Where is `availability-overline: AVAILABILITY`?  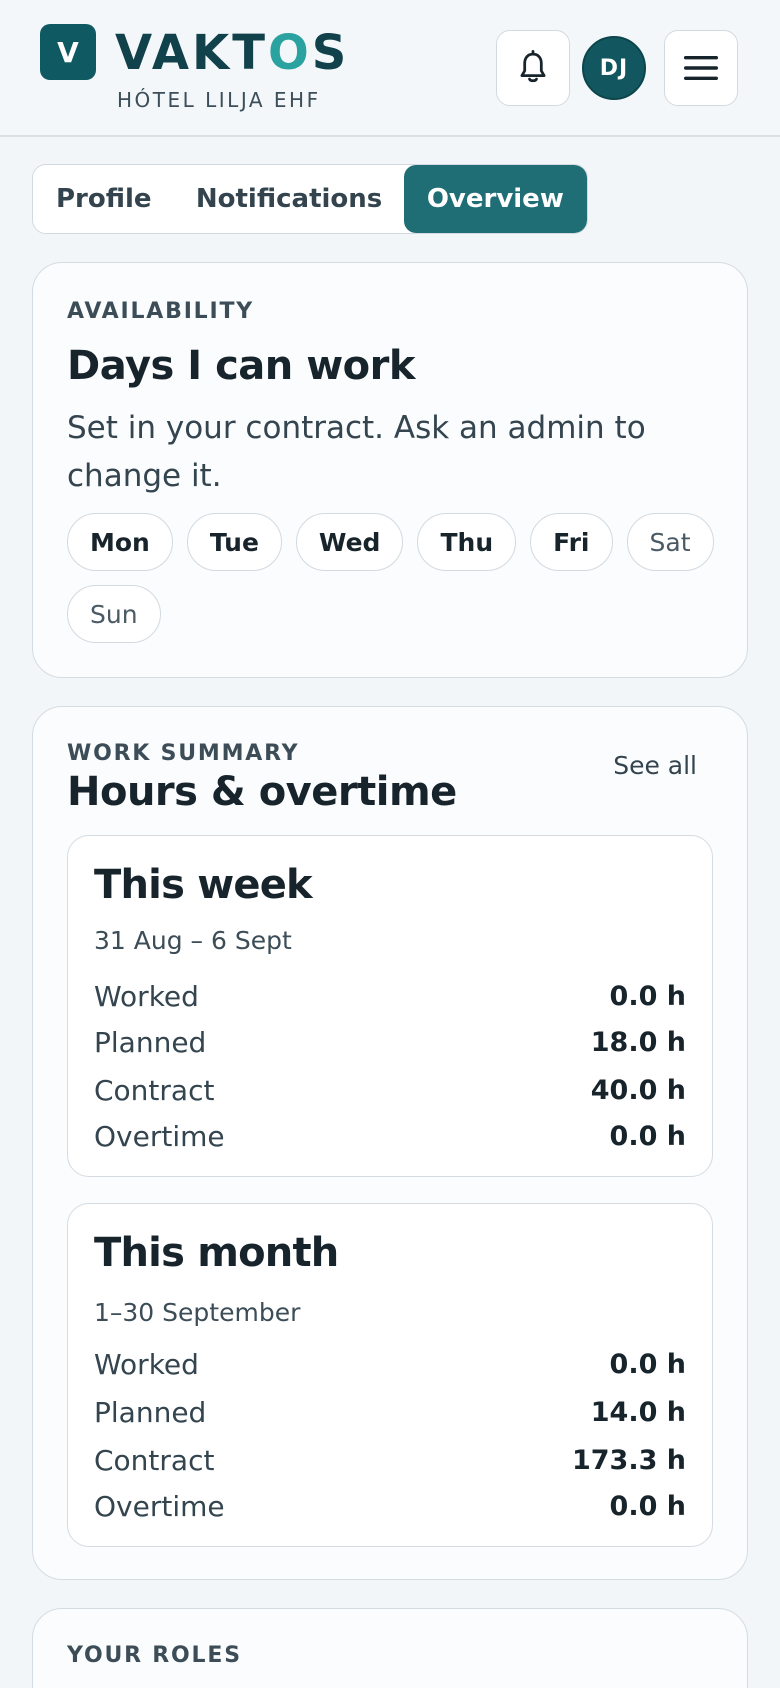 availability-overline: AVAILABILITY is located at coordinates (161, 311).